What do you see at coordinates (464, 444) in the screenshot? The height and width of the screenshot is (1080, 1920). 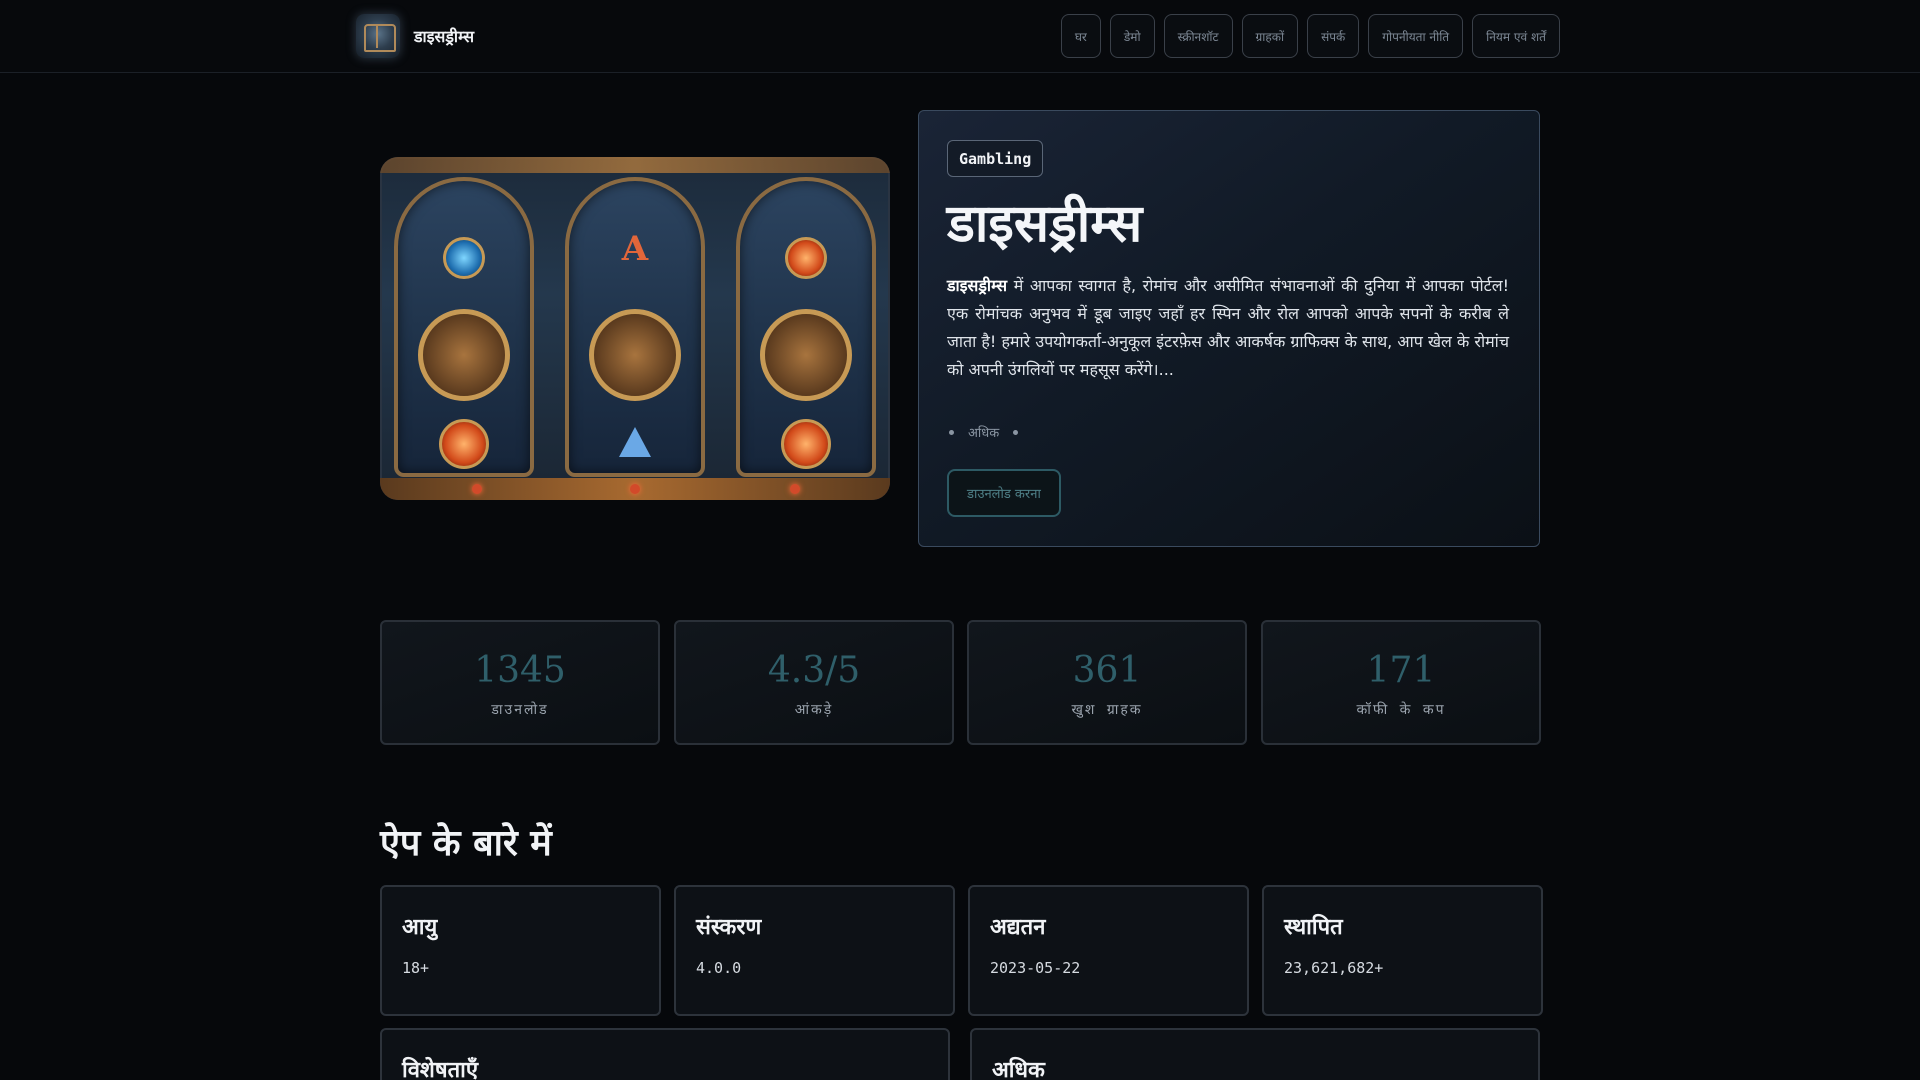 I see `red-gem-icon` at bounding box center [464, 444].